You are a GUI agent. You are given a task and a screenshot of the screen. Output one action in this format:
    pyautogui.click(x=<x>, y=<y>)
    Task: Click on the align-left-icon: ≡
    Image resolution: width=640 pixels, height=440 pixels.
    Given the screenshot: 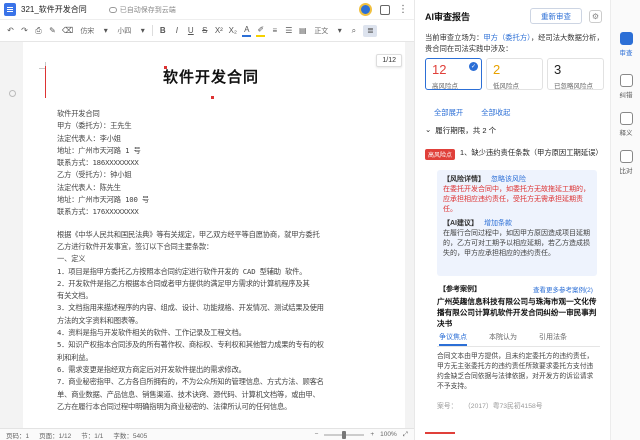 What is the action you would take?
    pyautogui.click(x=274, y=31)
    